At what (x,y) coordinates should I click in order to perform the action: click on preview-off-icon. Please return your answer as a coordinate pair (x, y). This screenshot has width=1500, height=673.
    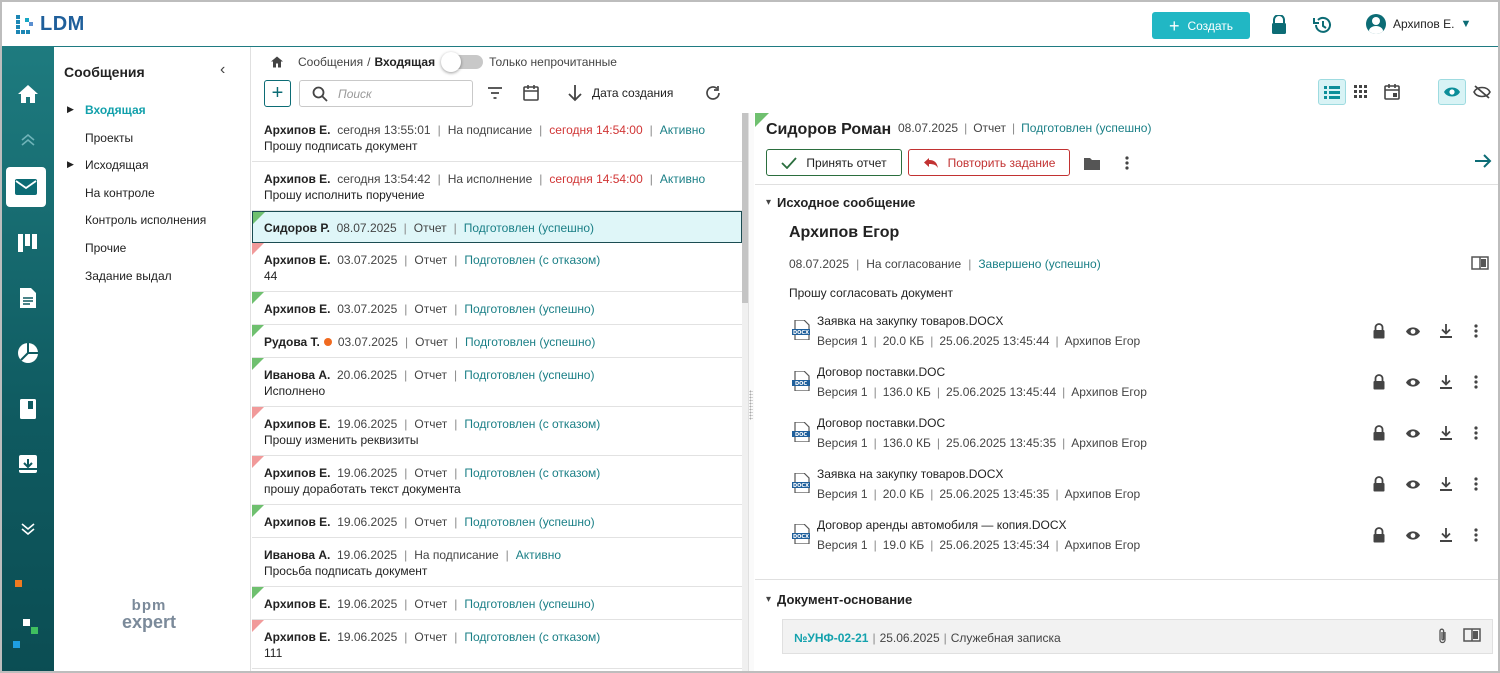
    Looking at the image, I should click on (1482, 92).